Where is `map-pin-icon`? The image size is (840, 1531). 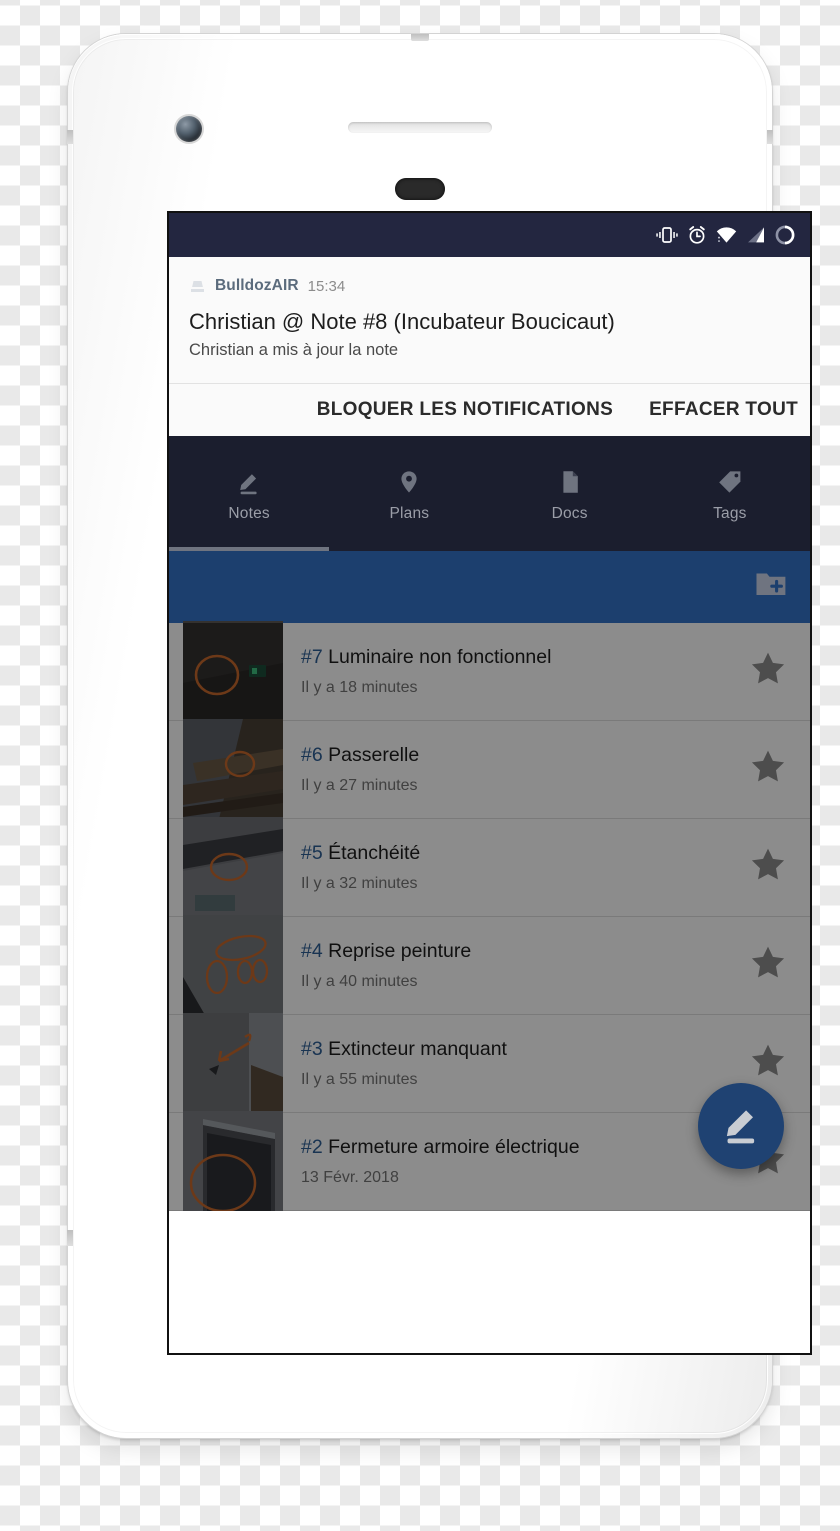
map-pin-icon is located at coordinates (409, 482).